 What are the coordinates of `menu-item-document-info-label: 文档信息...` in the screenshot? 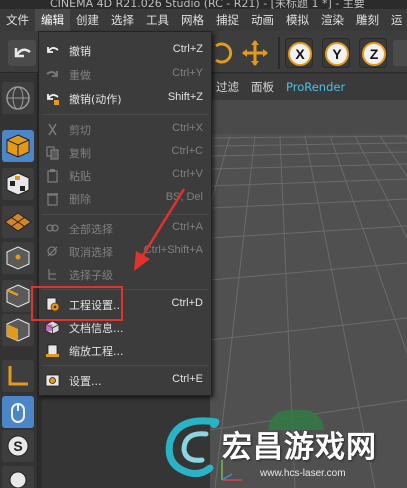 It's located at (96, 328).